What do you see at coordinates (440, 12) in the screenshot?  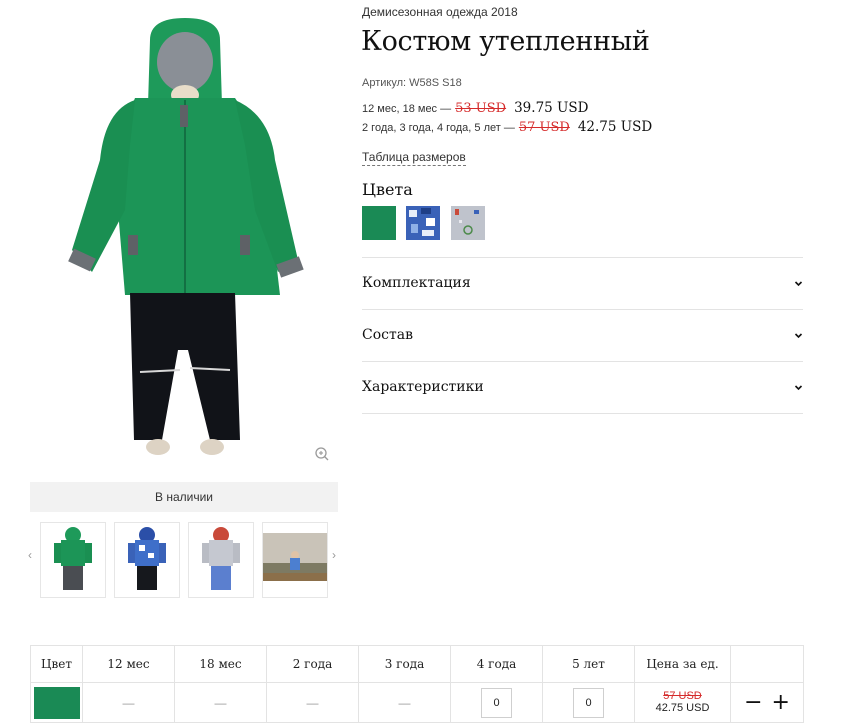 I see `product-category: Демисезонная одежда 2018` at bounding box center [440, 12].